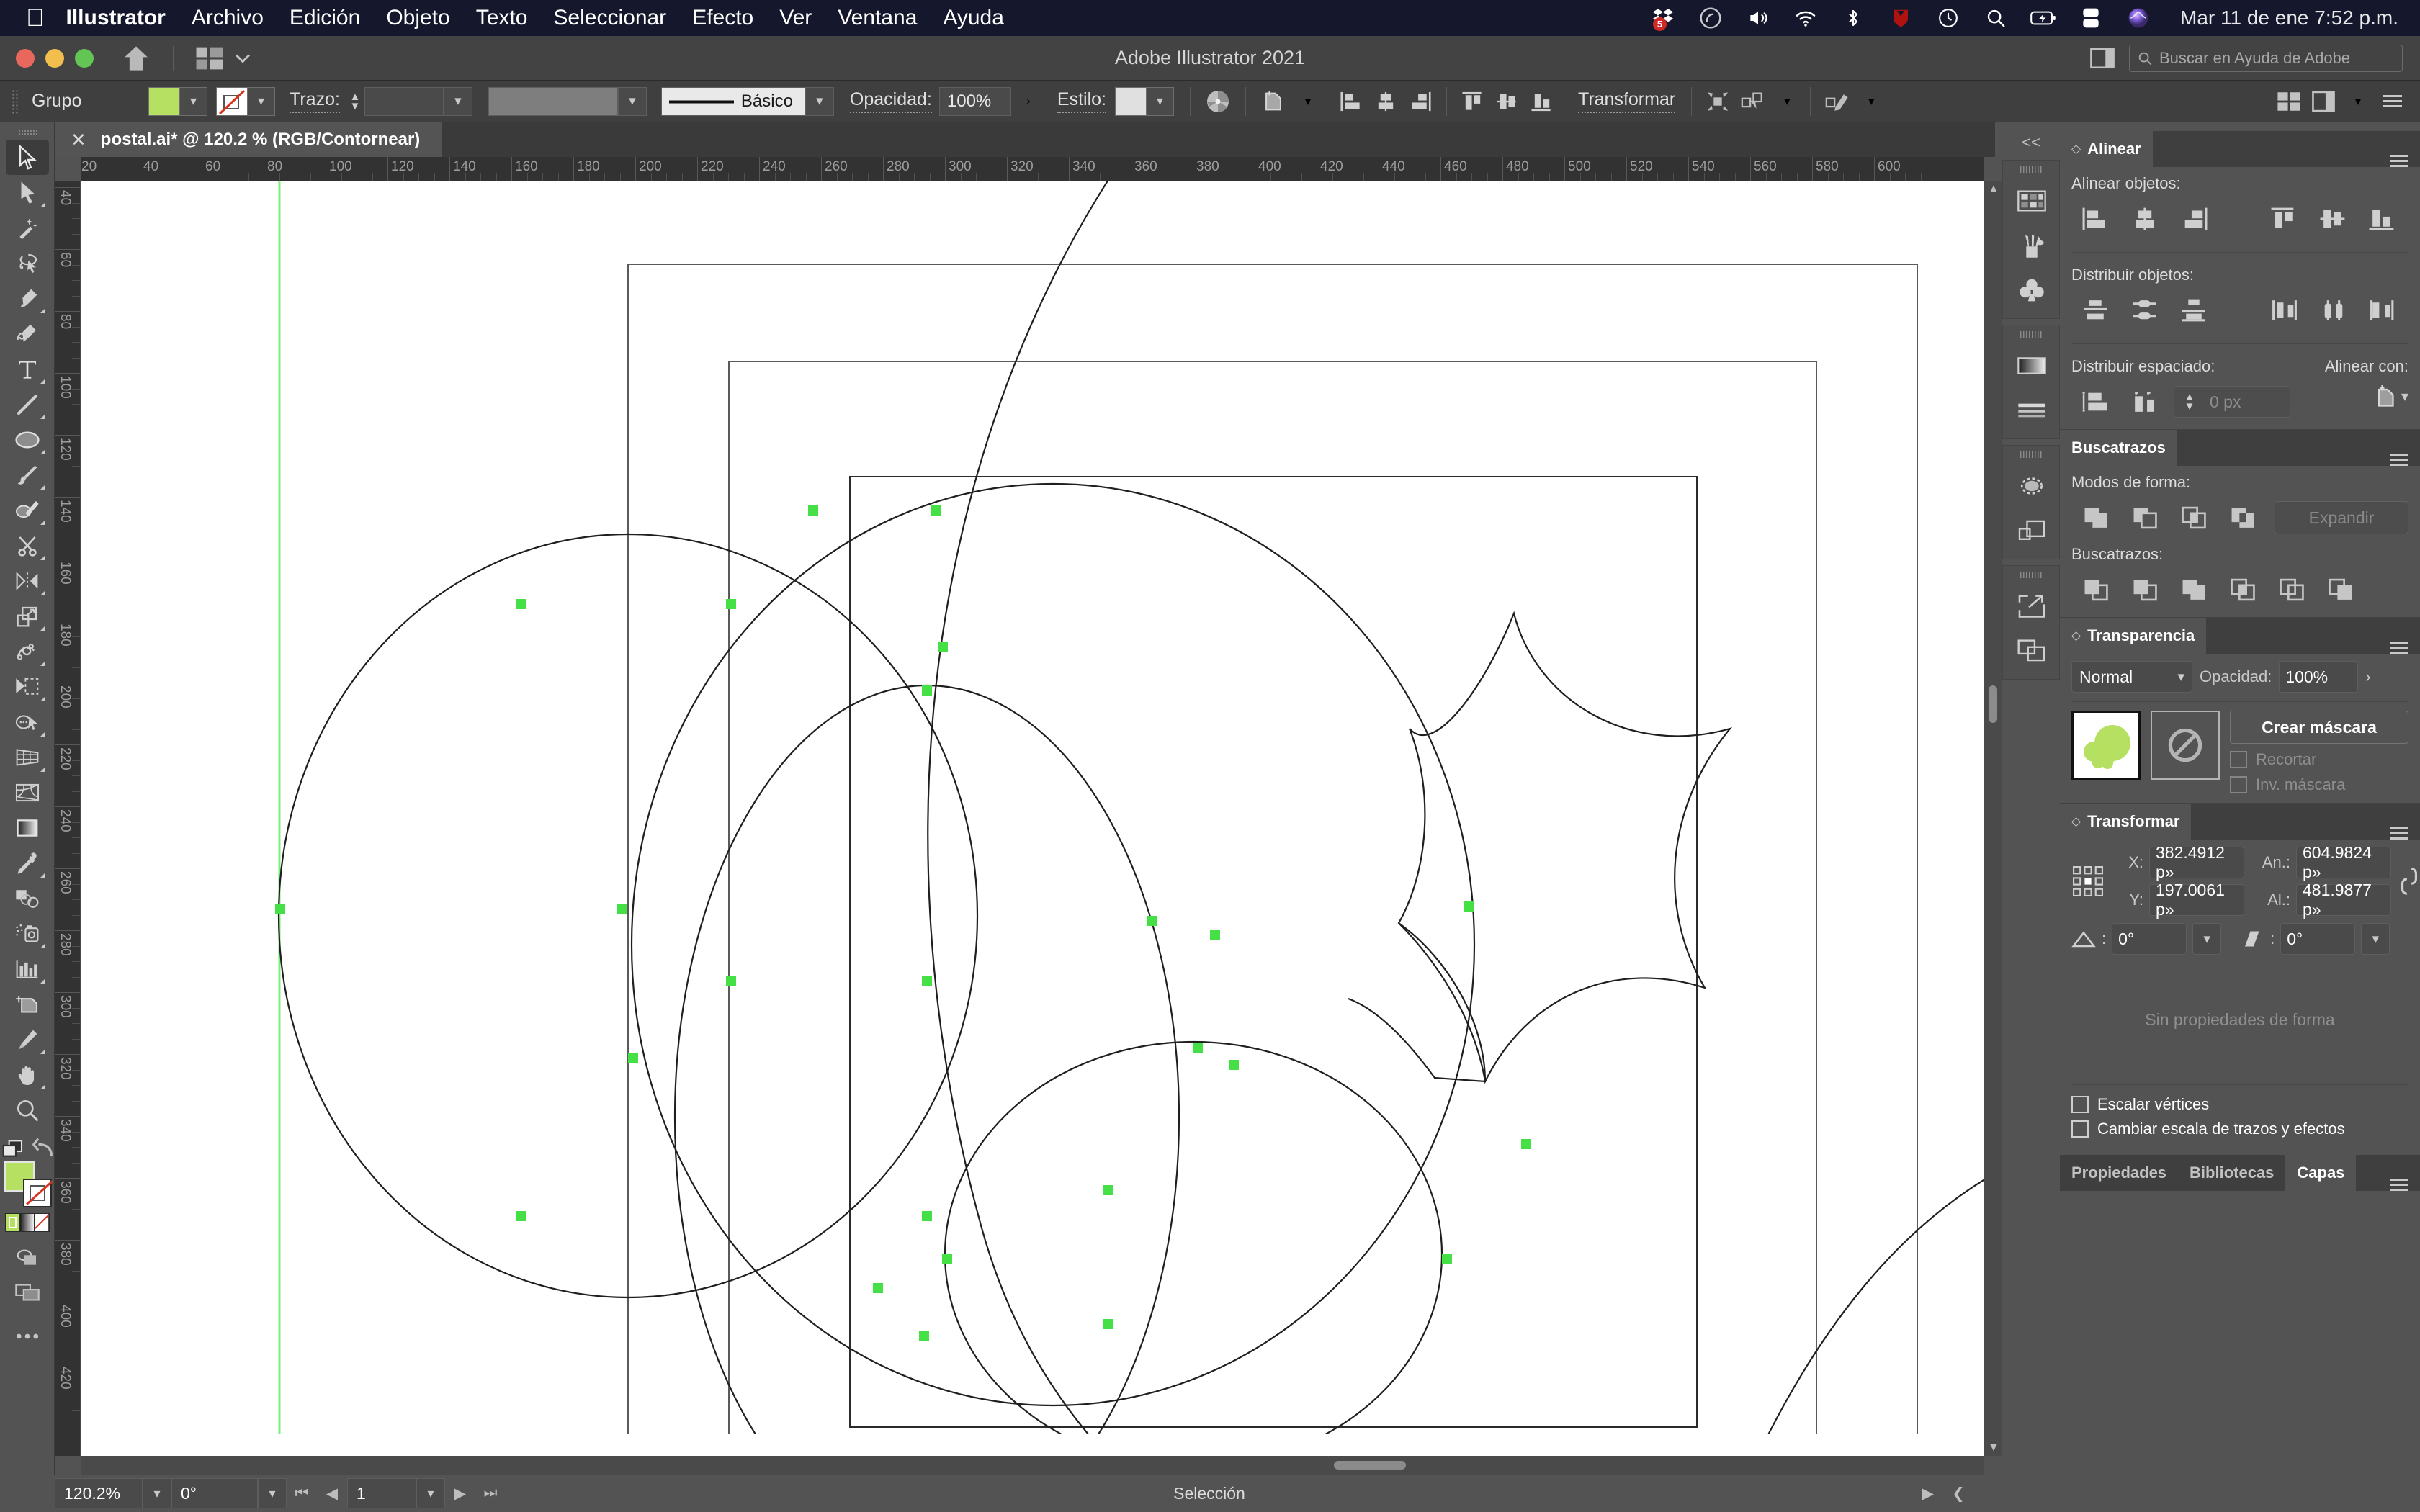  What do you see at coordinates (2343, 900) in the screenshot?
I see `height-input: 481.9877 p»` at bounding box center [2343, 900].